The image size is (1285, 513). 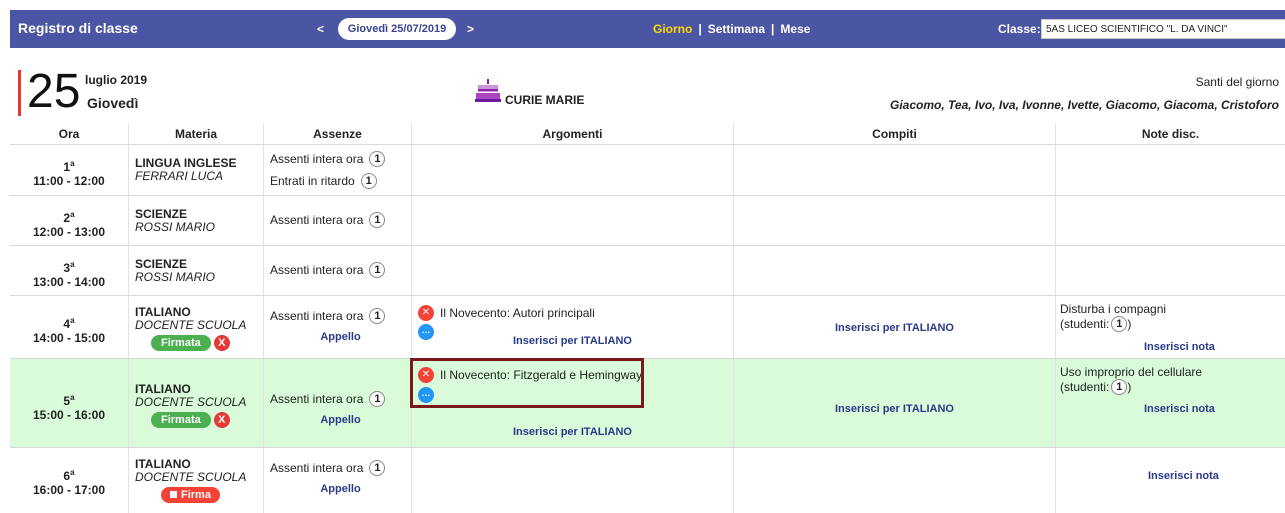 What do you see at coordinates (196, 133) in the screenshot?
I see `header-materia: Materia` at bounding box center [196, 133].